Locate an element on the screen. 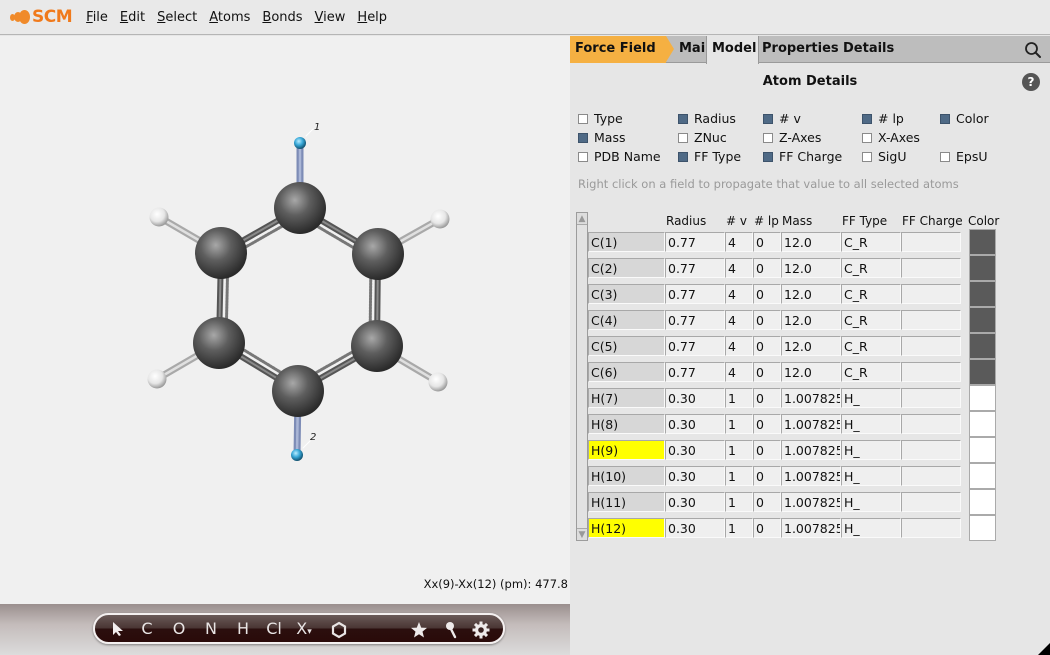 The height and width of the screenshot is (655, 1050). search-icon is located at coordinates (1033, 52).